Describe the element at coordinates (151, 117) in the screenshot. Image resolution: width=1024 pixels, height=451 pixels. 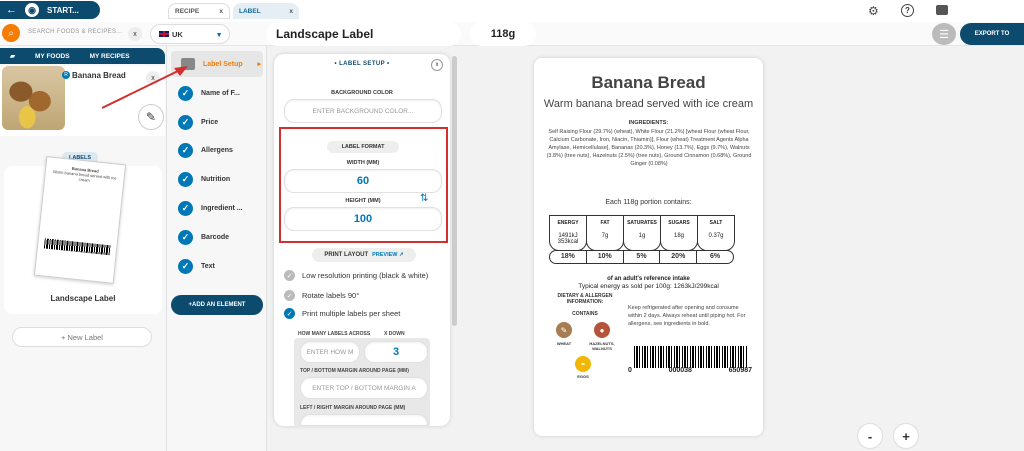
I see `pencil-icon: ✎` at that location.